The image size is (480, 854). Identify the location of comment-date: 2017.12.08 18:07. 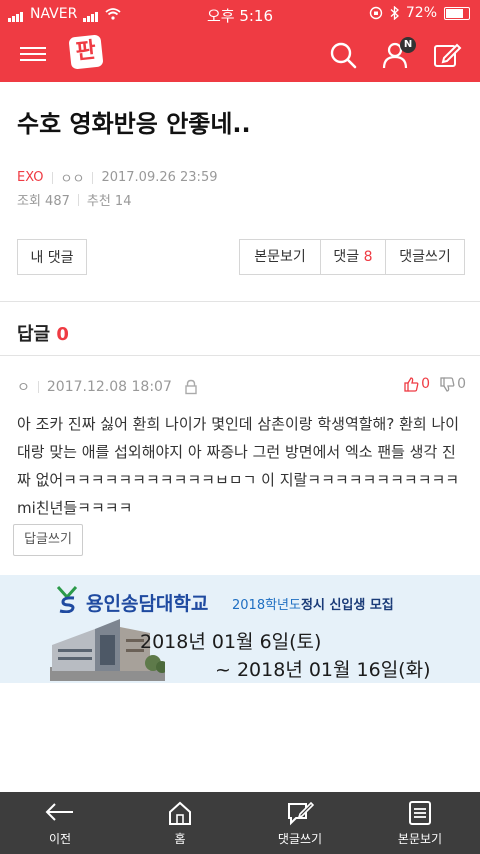
(109, 387).